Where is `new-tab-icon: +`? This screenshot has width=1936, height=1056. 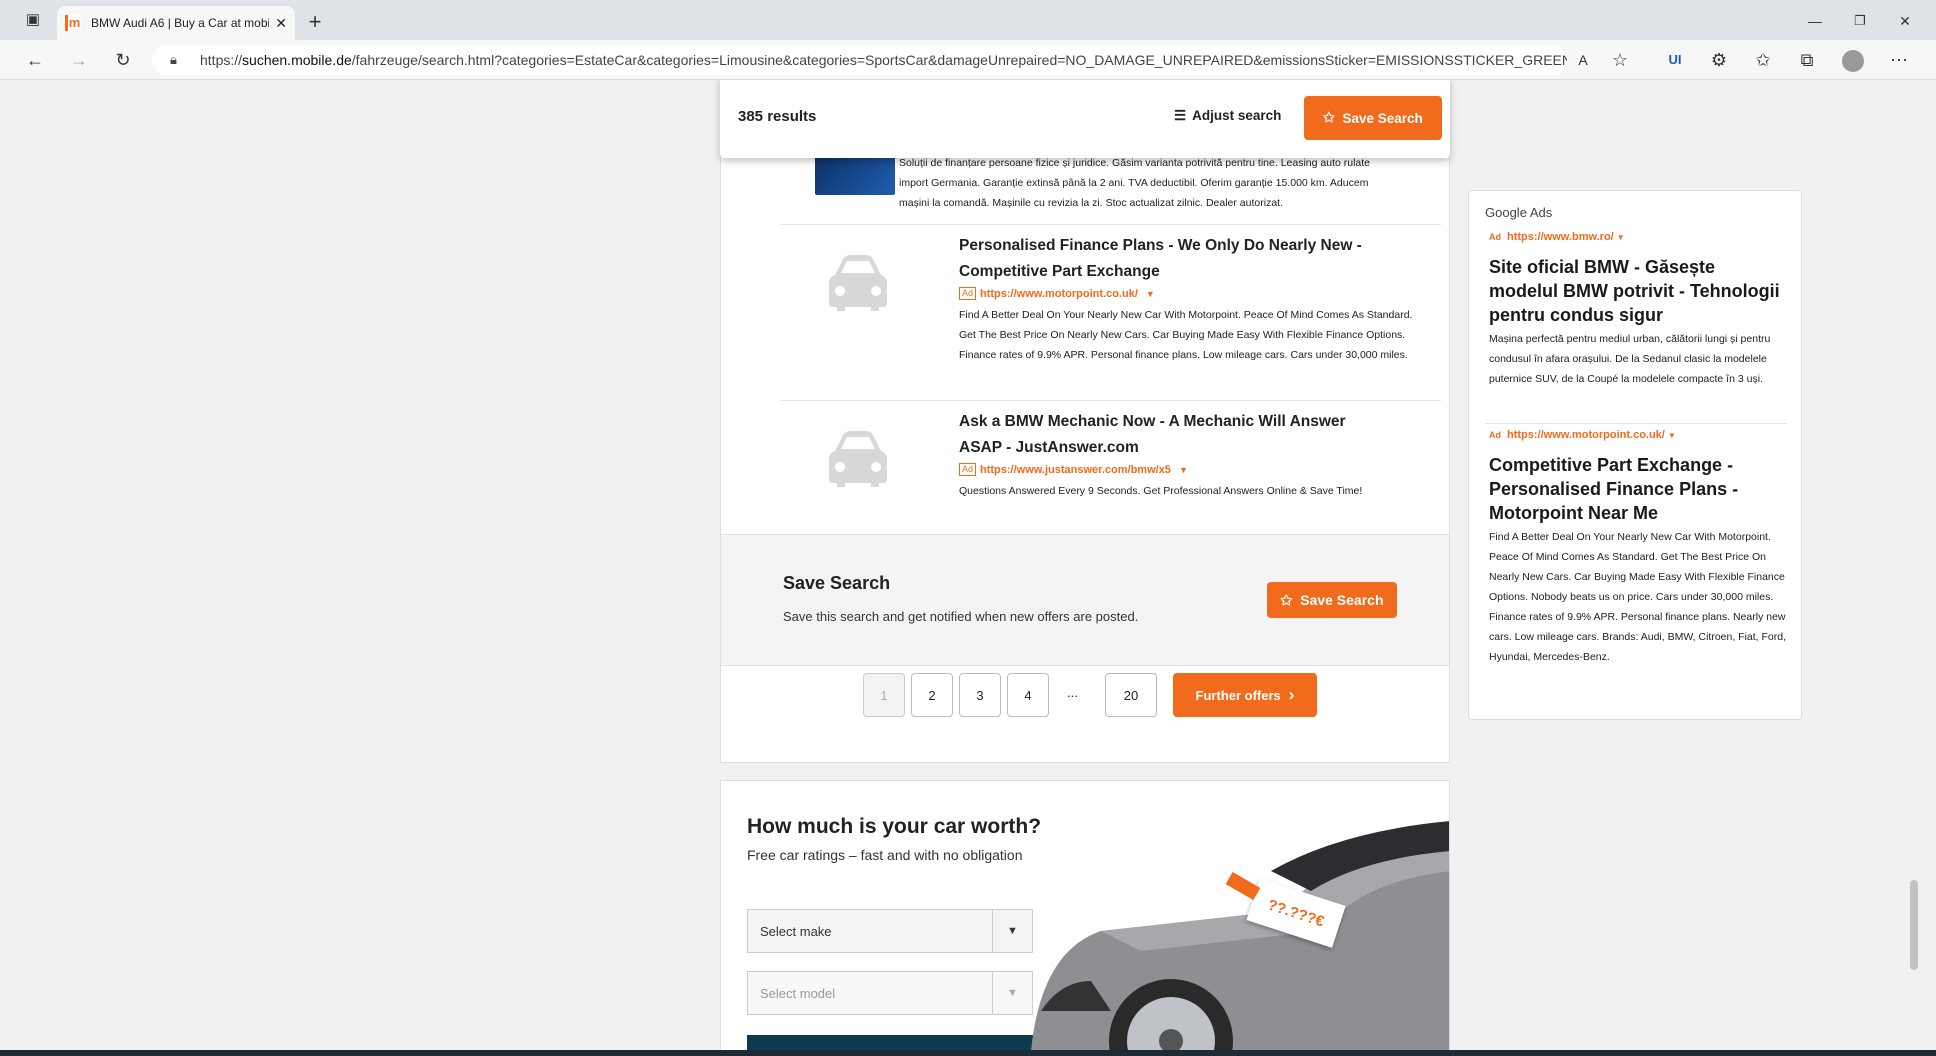
new-tab-icon: + is located at coordinates (315, 22).